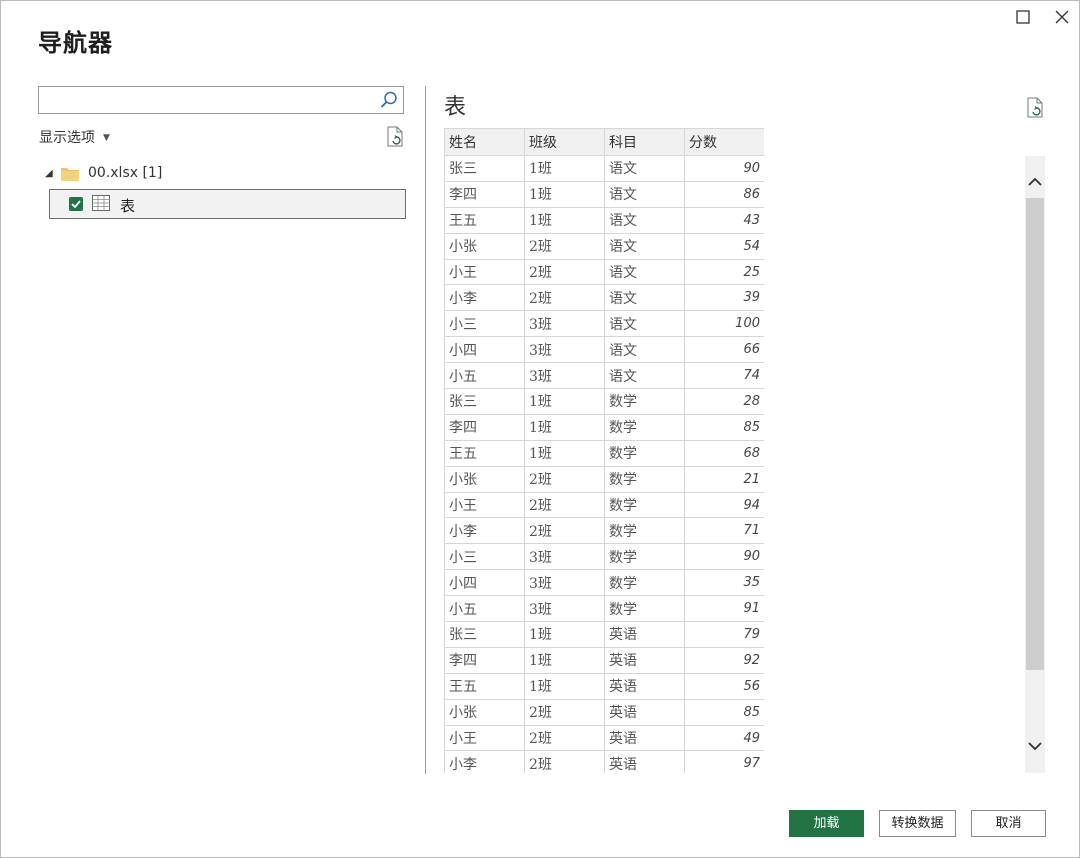 Image resolution: width=1080 pixels, height=858 pixels. Describe the element at coordinates (484, 168) in the screenshot. I see `table-cell: 张三` at that location.